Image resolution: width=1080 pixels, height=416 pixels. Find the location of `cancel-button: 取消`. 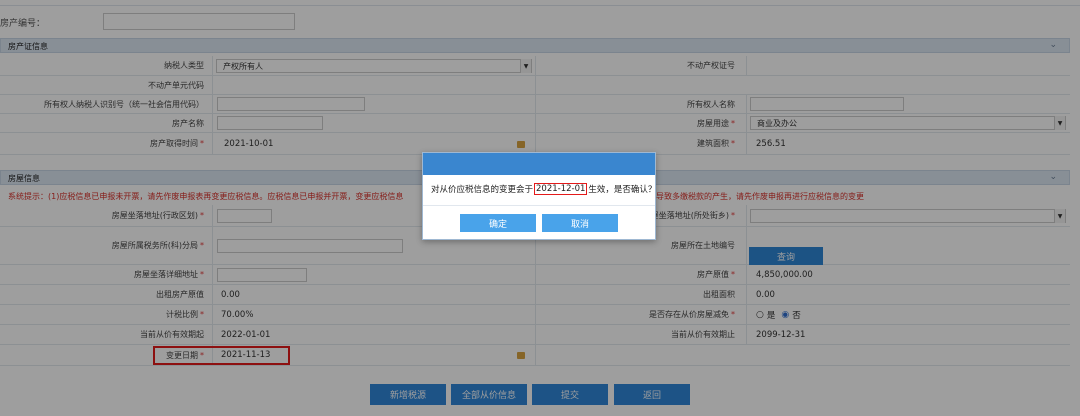

cancel-button: 取消 is located at coordinates (580, 223).